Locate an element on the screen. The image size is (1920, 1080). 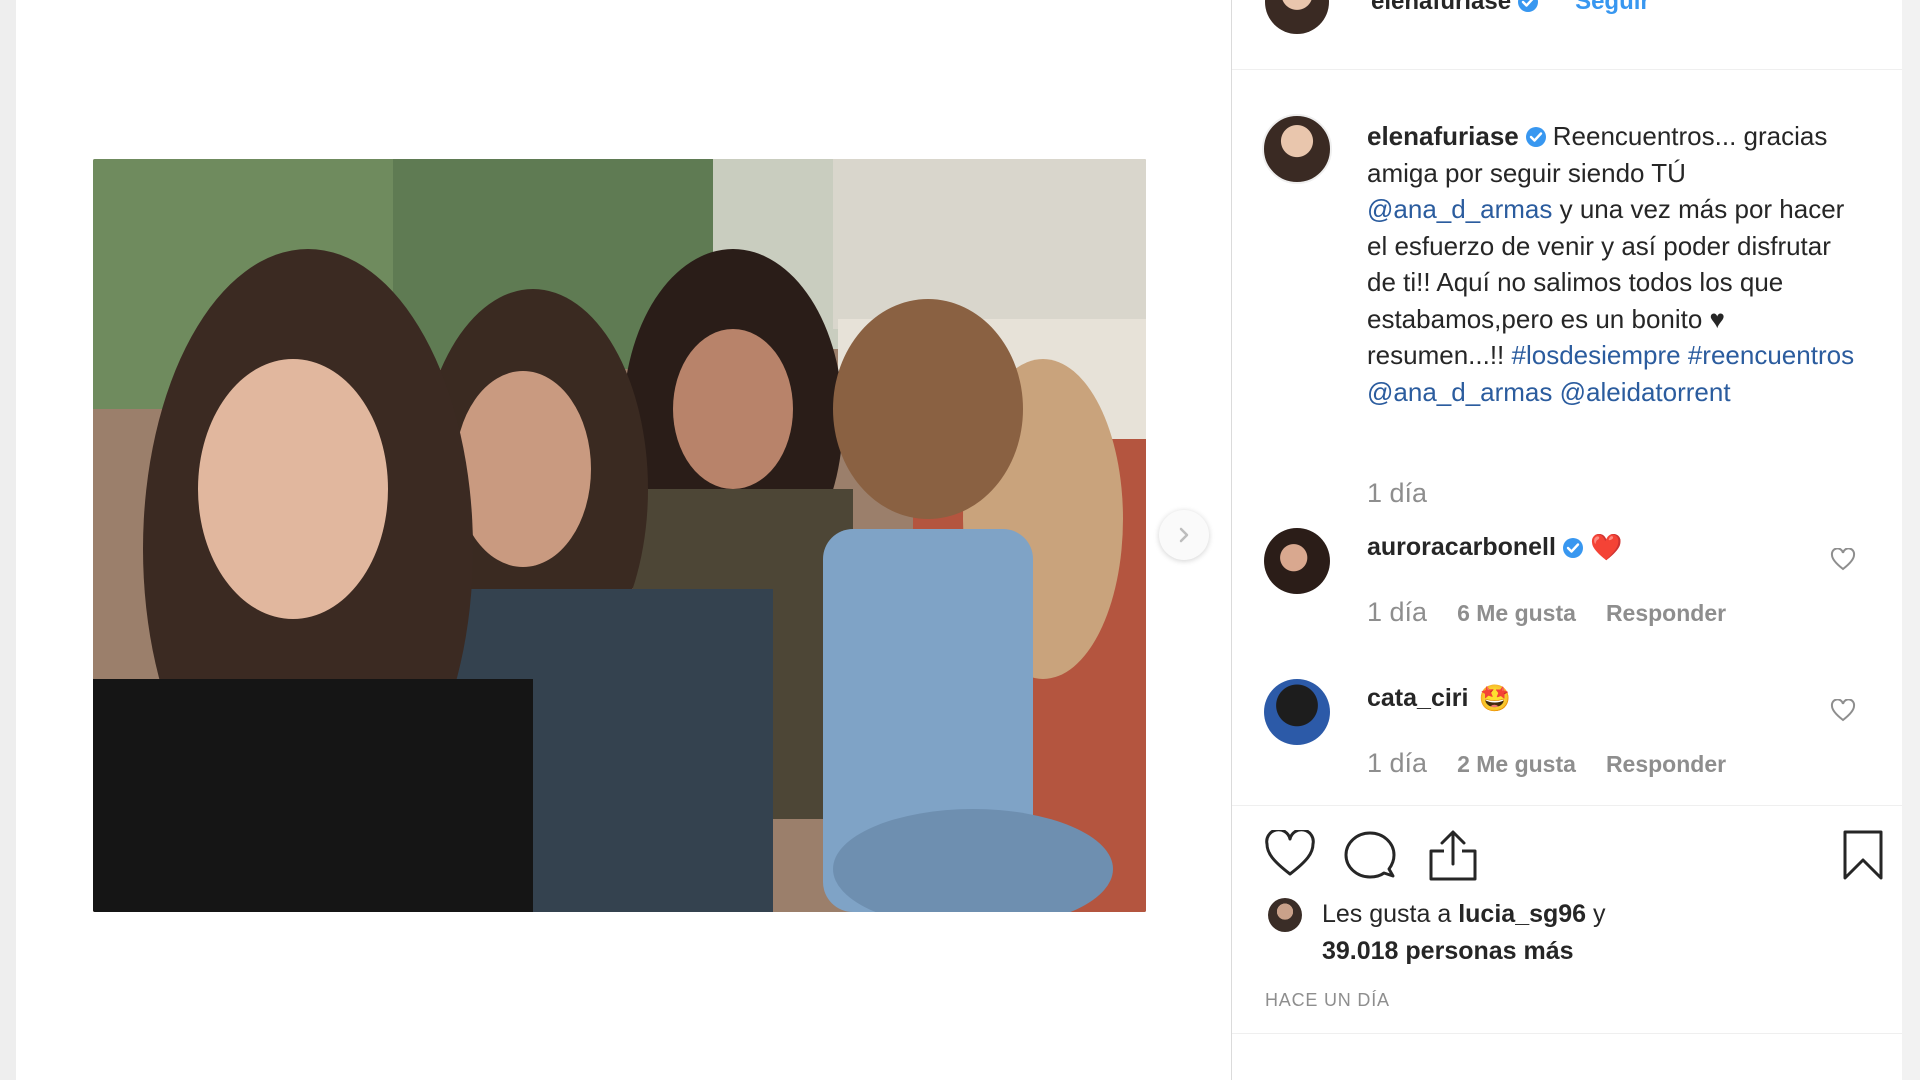
mention-link: @aleidatorrent is located at coordinates (1645, 392).